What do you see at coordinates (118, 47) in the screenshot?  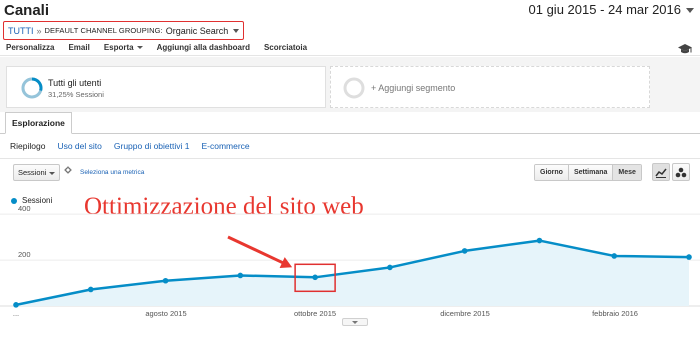 I see `export-label: Esporta` at bounding box center [118, 47].